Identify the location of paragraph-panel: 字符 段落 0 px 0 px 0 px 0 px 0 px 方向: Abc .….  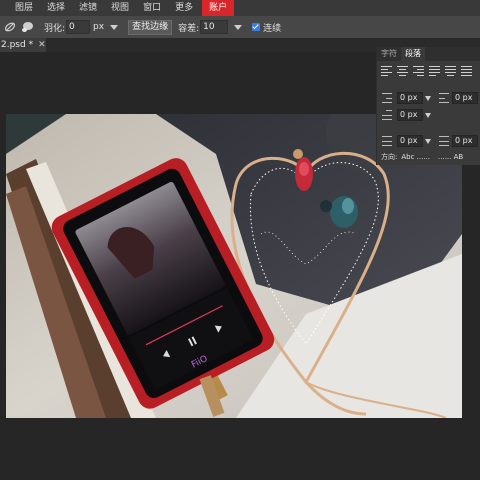
(428, 106).